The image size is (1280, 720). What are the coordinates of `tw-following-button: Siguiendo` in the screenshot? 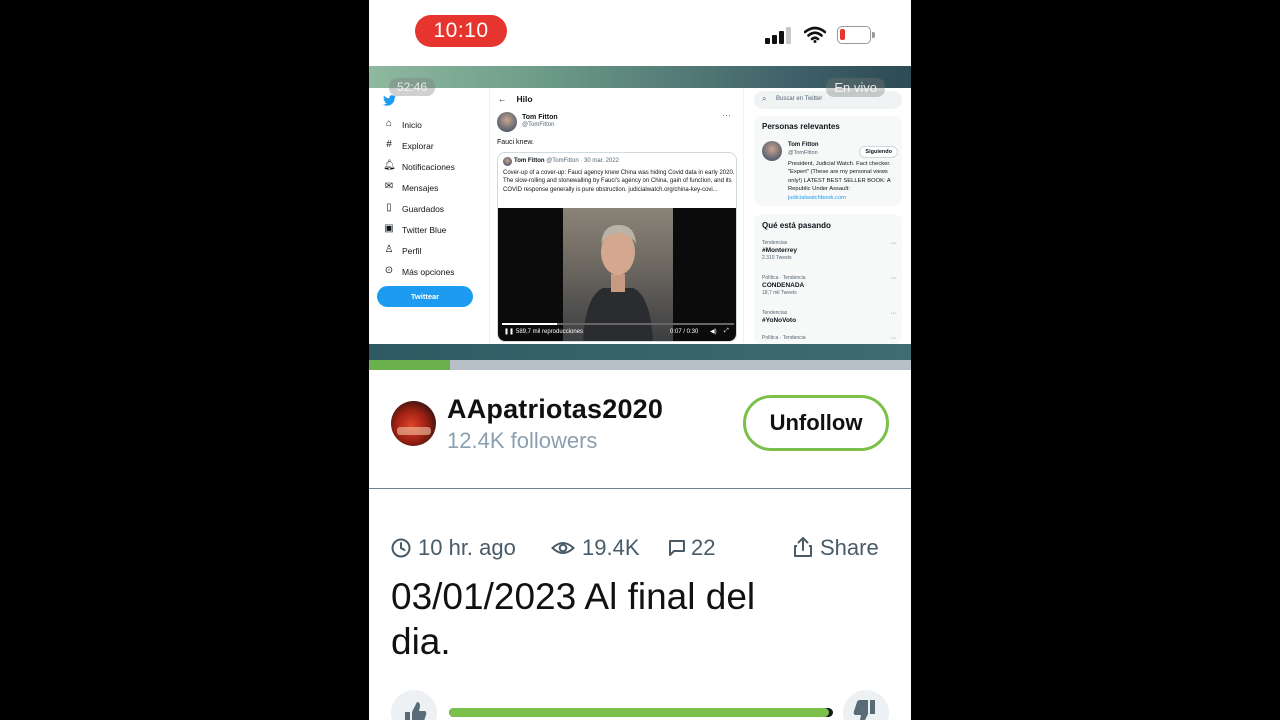 It's located at (878, 152).